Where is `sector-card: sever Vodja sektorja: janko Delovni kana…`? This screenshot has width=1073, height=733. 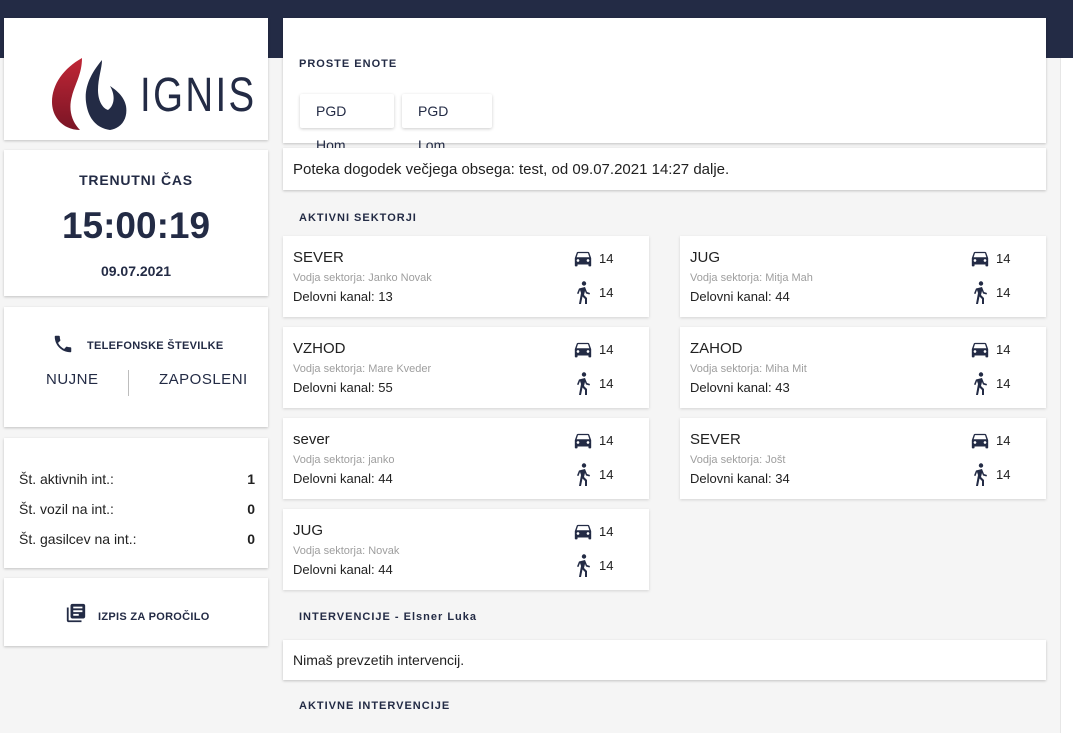 sector-card: sever Vodja sektorja: janko Delovni kana… is located at coordinates (466, 458).